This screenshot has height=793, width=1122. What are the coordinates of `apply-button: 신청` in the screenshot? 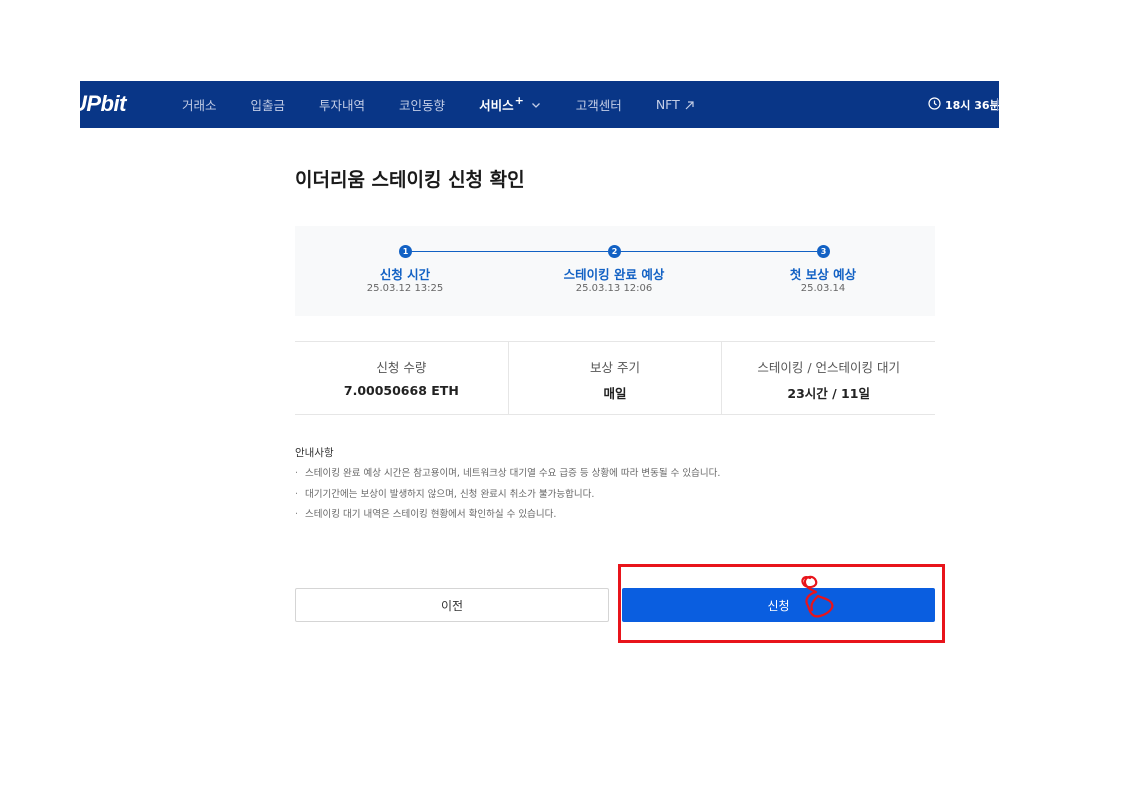 It's located at (778, 605).